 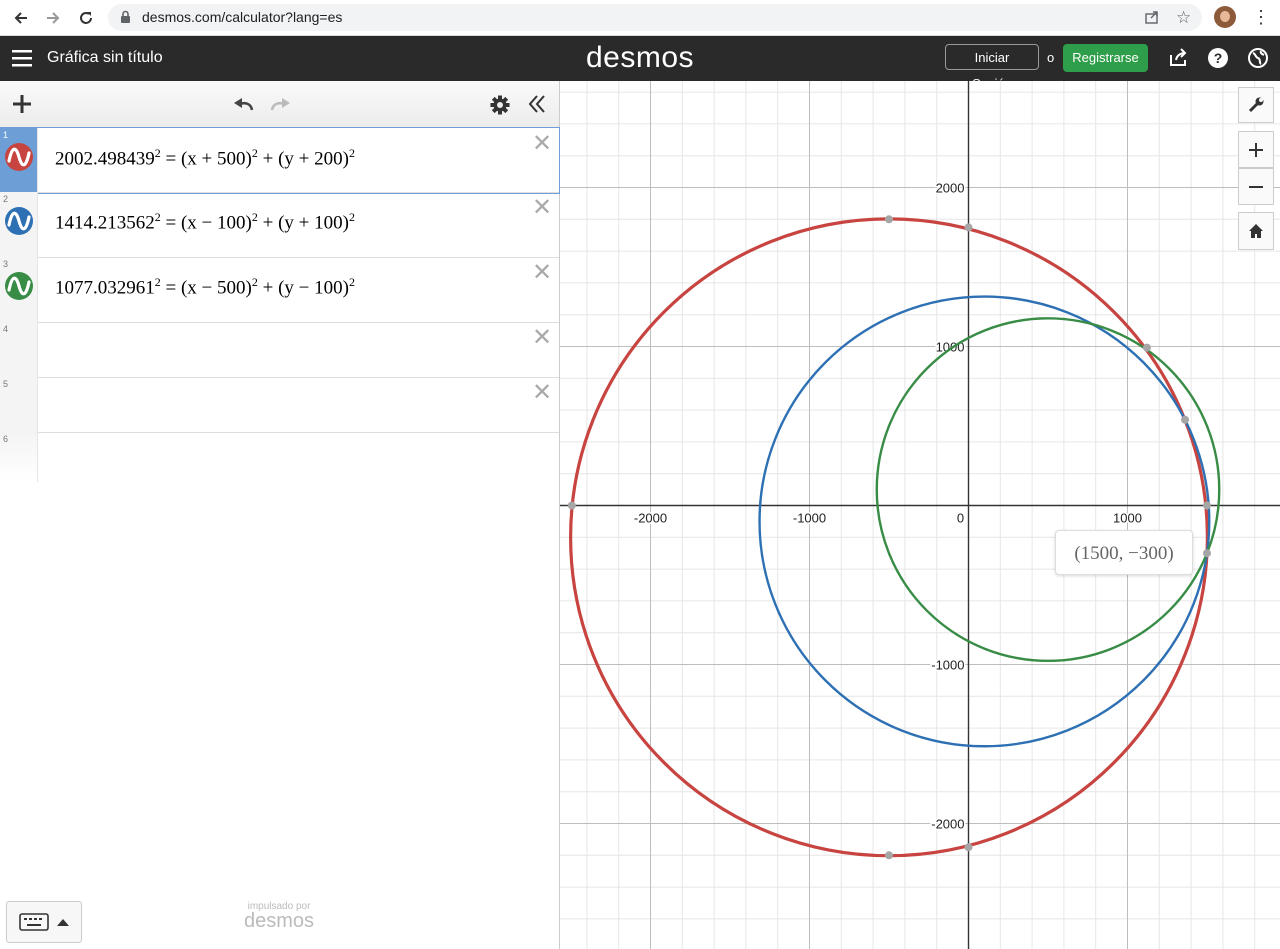 I want to click on lock-icon, so click(x=125, y=19).